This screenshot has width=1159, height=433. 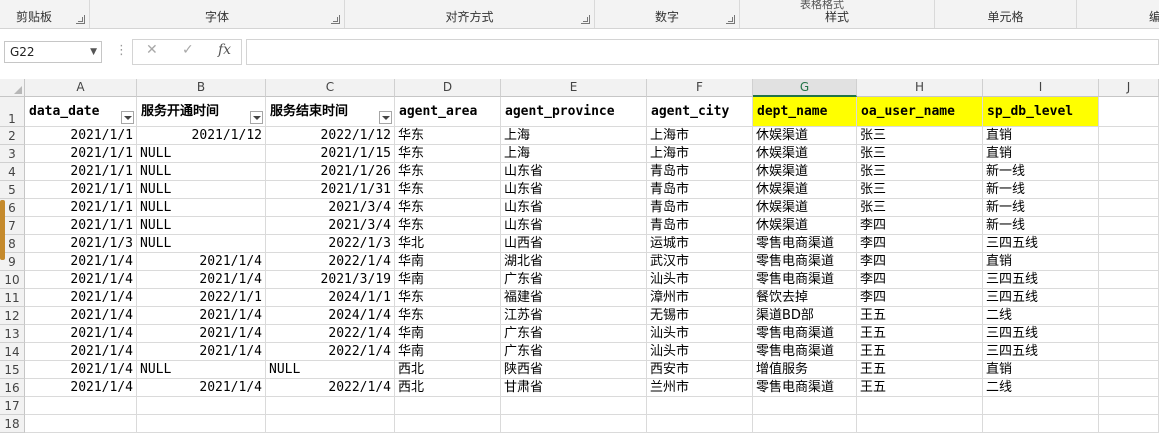 I want to click on header-cell: oa_user_name, so click(x=920, y=112).